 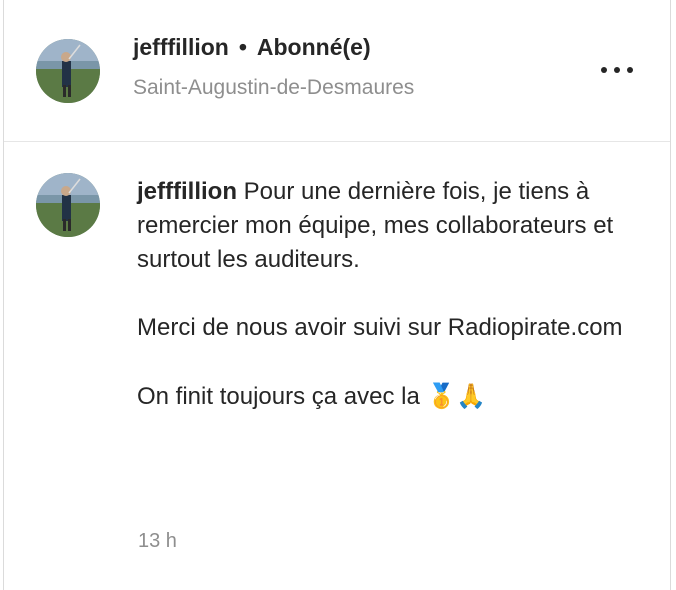 What do you see at coordinates (456, 396) in the screenshot?
I see `medal-prayer-emojis: 🥇🙏` at bounding box center [456, 396].